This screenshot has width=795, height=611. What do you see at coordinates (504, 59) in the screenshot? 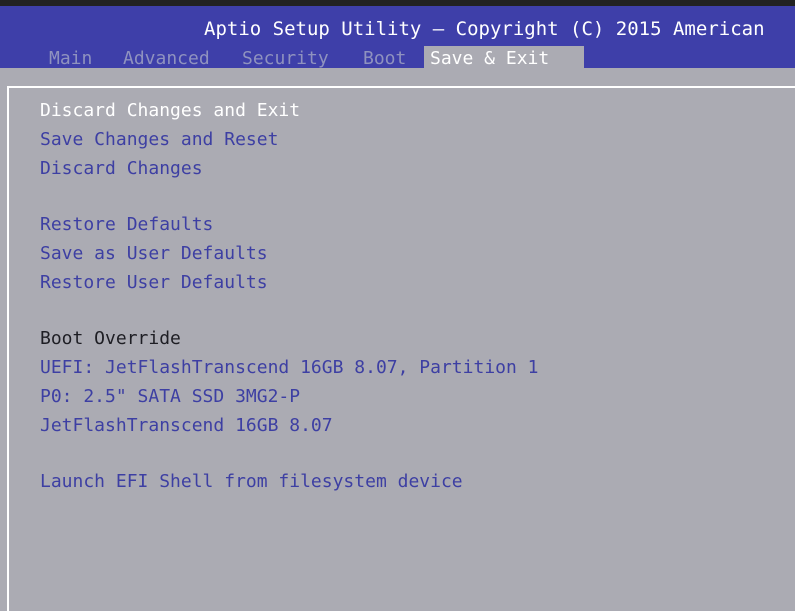
I see `tab-save-exit: Save & Exit` at bounding box center [504, 59].